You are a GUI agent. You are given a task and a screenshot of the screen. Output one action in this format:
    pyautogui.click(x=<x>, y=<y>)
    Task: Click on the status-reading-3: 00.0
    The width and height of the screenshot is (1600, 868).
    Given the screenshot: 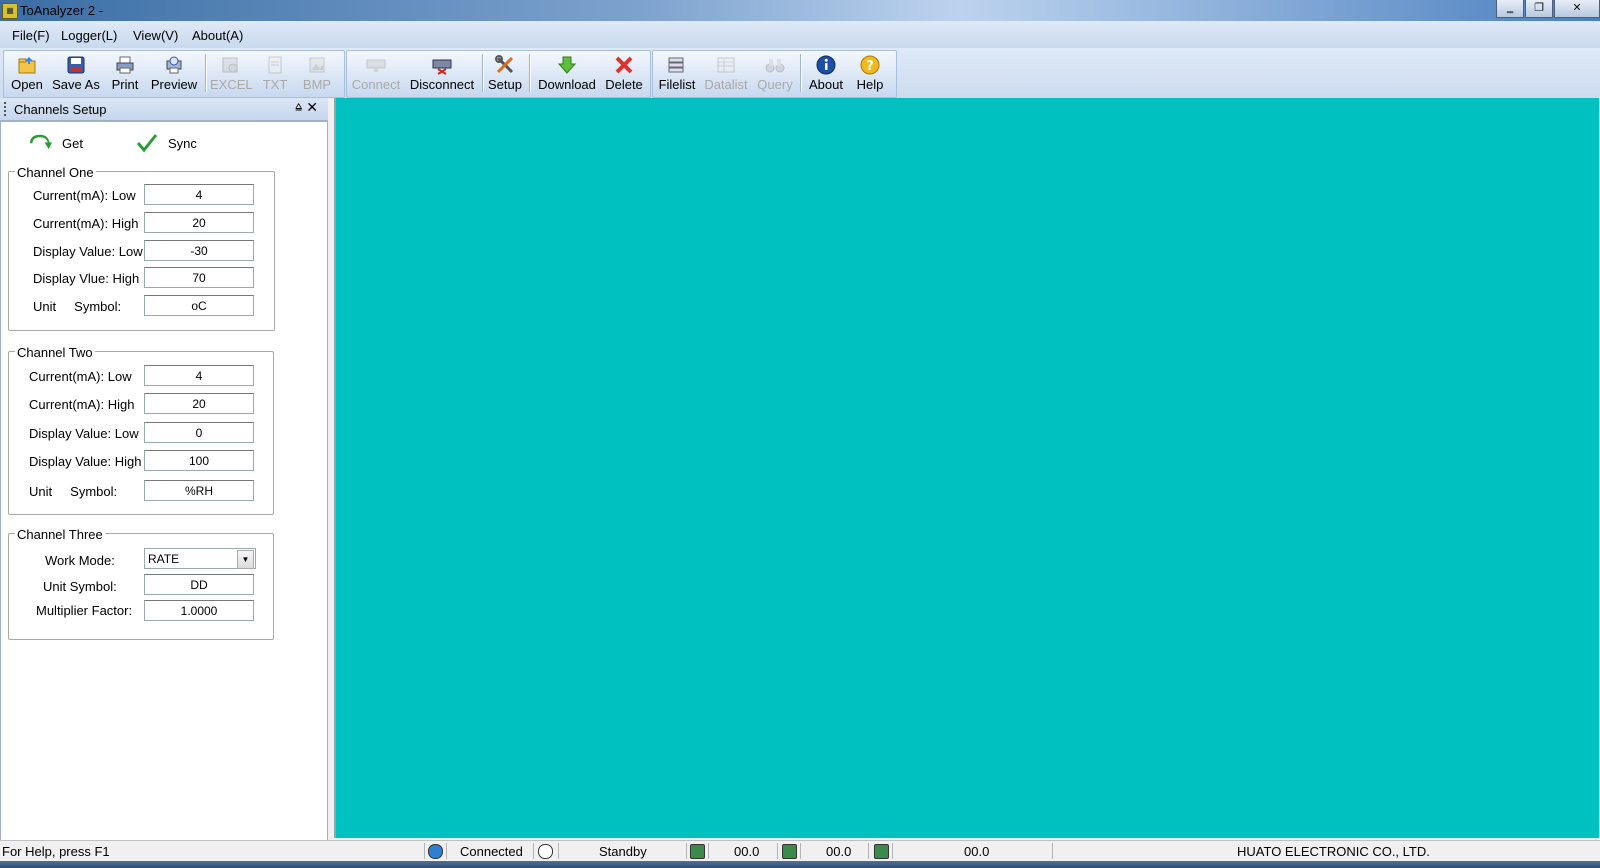 What is the action you would take?
    pyautogui.click(x=977, y=851)
    